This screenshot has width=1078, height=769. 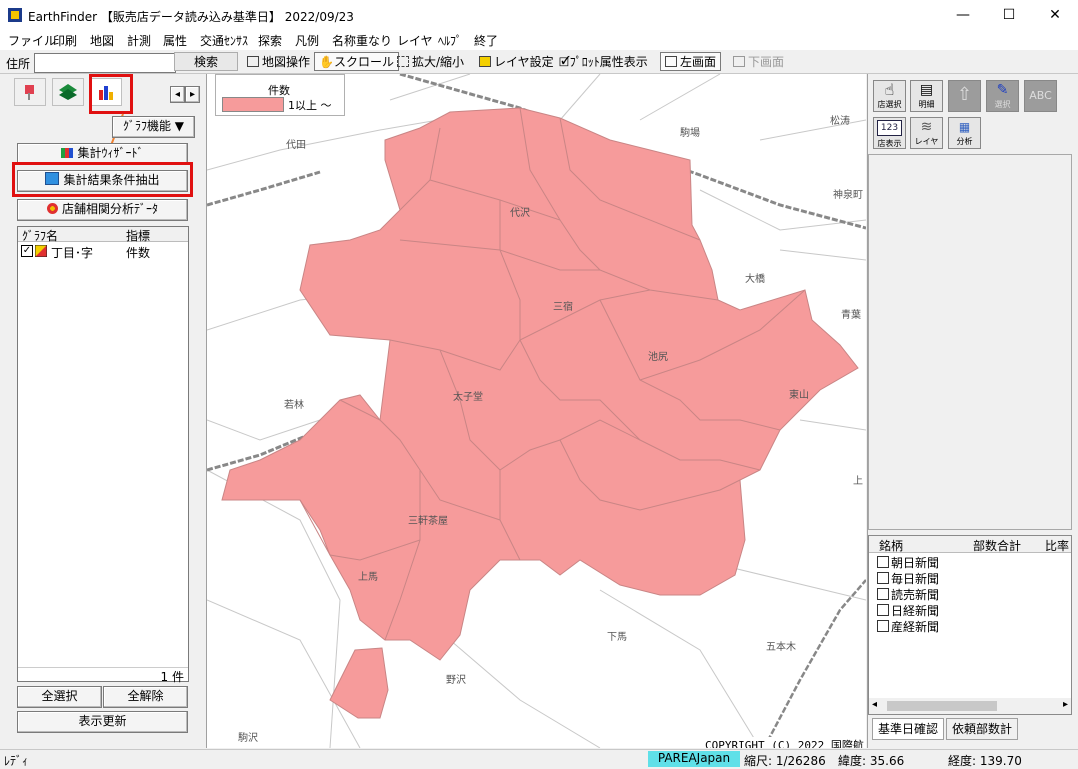 I want to click on pen-select-button: ✎ 選択, so click(x=1002, y=96).